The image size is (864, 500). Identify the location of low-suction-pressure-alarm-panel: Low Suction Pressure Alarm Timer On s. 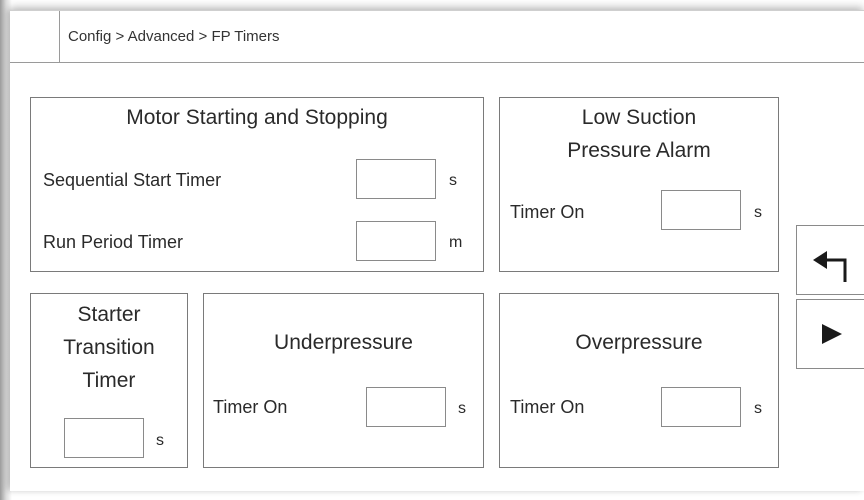
(639, 184).